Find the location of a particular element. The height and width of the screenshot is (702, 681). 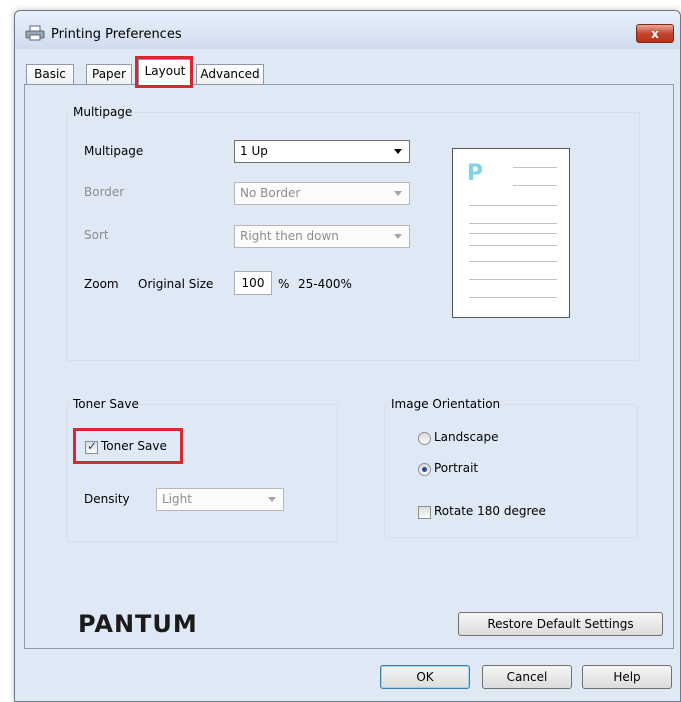

rotate-180-label: Rotate 180 degree is located at coordinates (490, 511).